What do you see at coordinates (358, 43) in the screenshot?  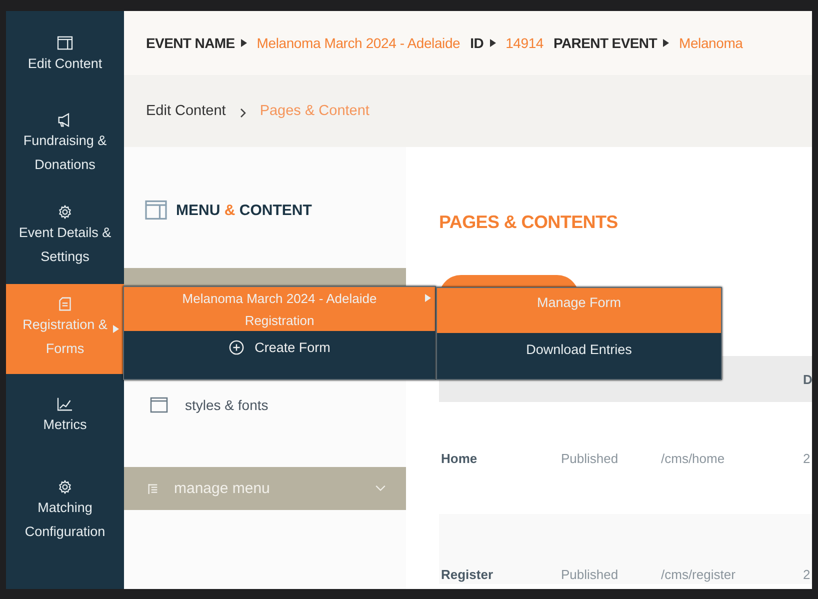 I see `field-value: Melanoma March 2024 - Adelaide` at bounding box center [358, 43].